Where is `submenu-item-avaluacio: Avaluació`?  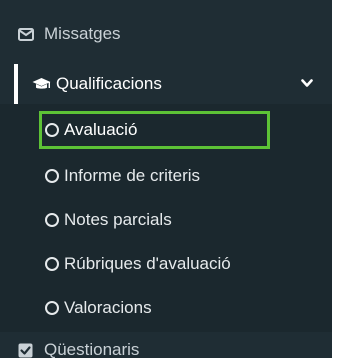
submenu-item-avaluacio: Avaluació is located at coordinates (166, 130).